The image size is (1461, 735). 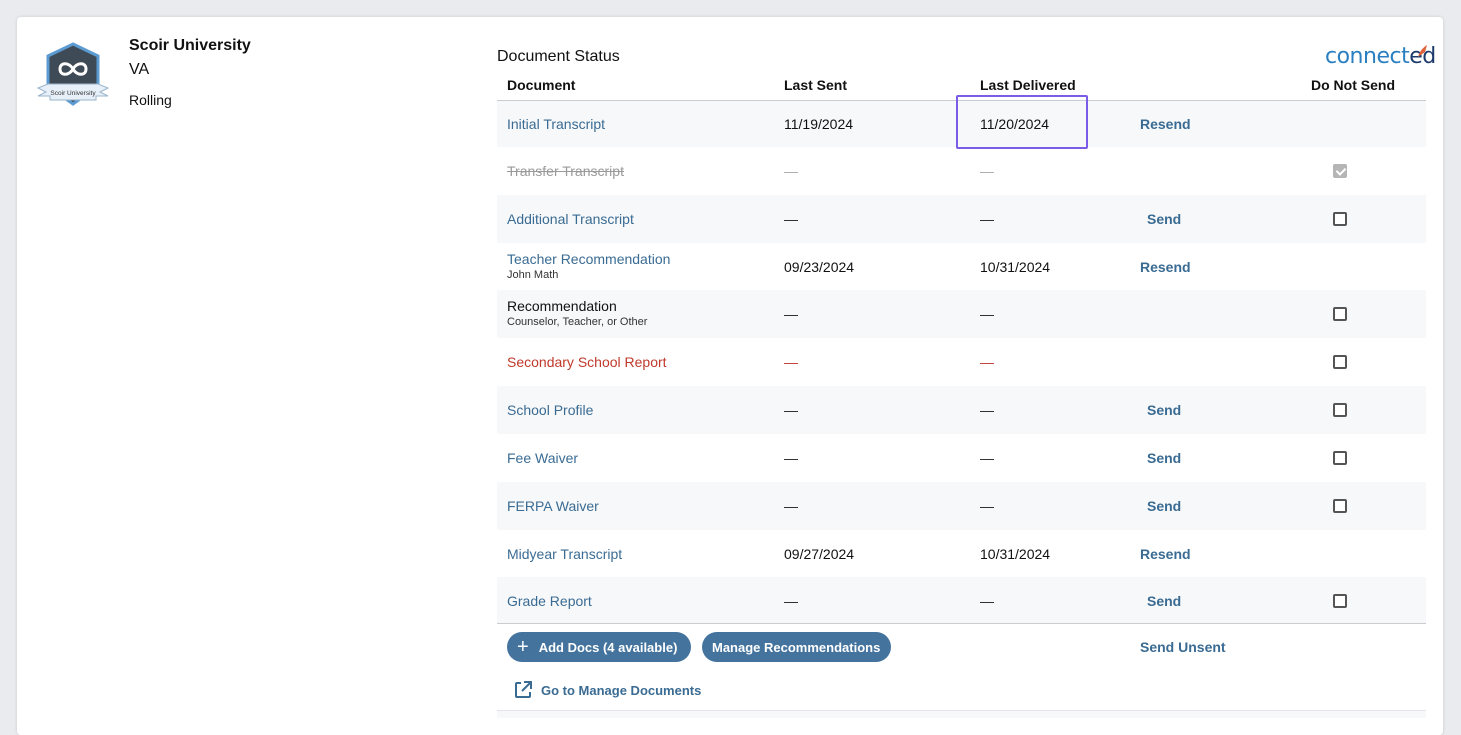 What do you see at coordinates (1022, 122) in the screenshot?
I see `highlight-box` at bounding box center [1022, 122].